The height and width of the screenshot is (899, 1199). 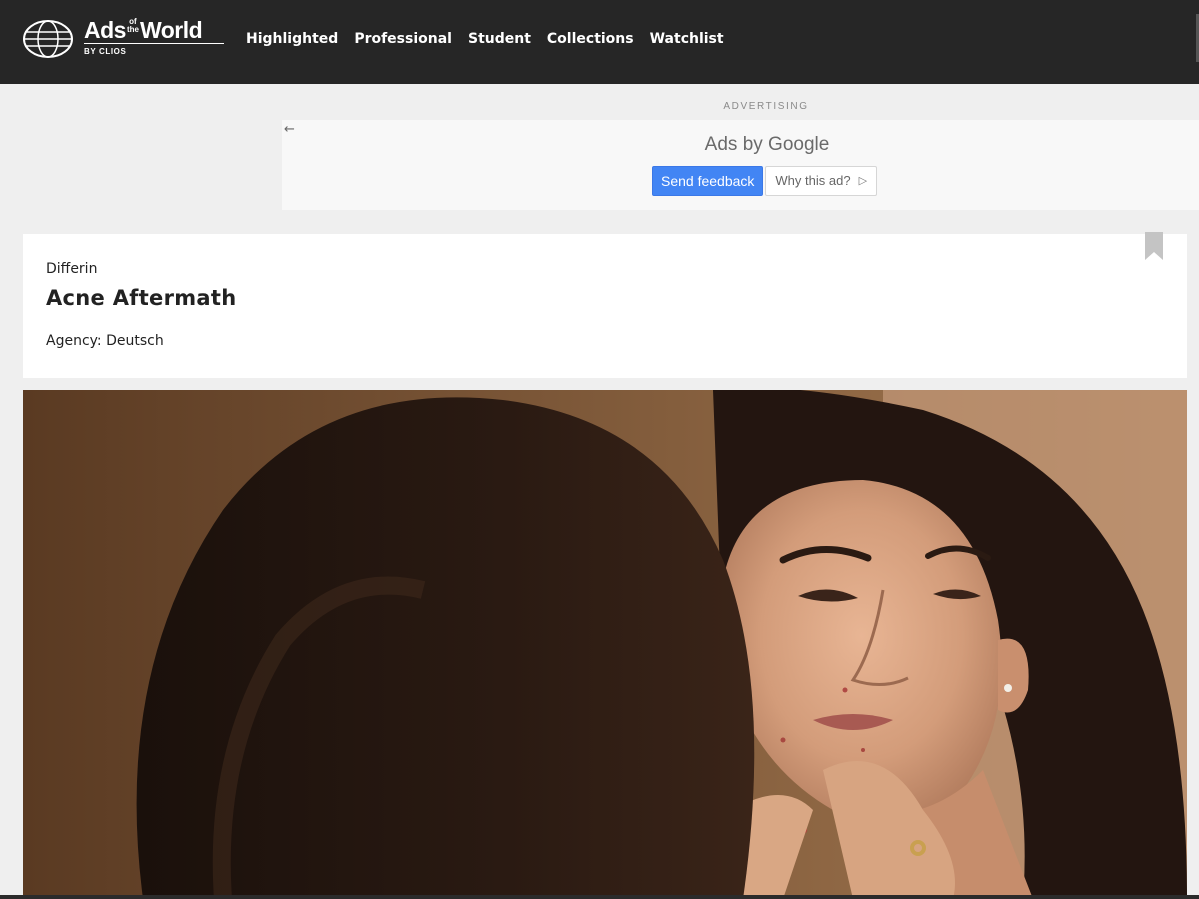 I want to click on why-this-ad-button: Why this ad? ▷, so click(x=821, y=181).